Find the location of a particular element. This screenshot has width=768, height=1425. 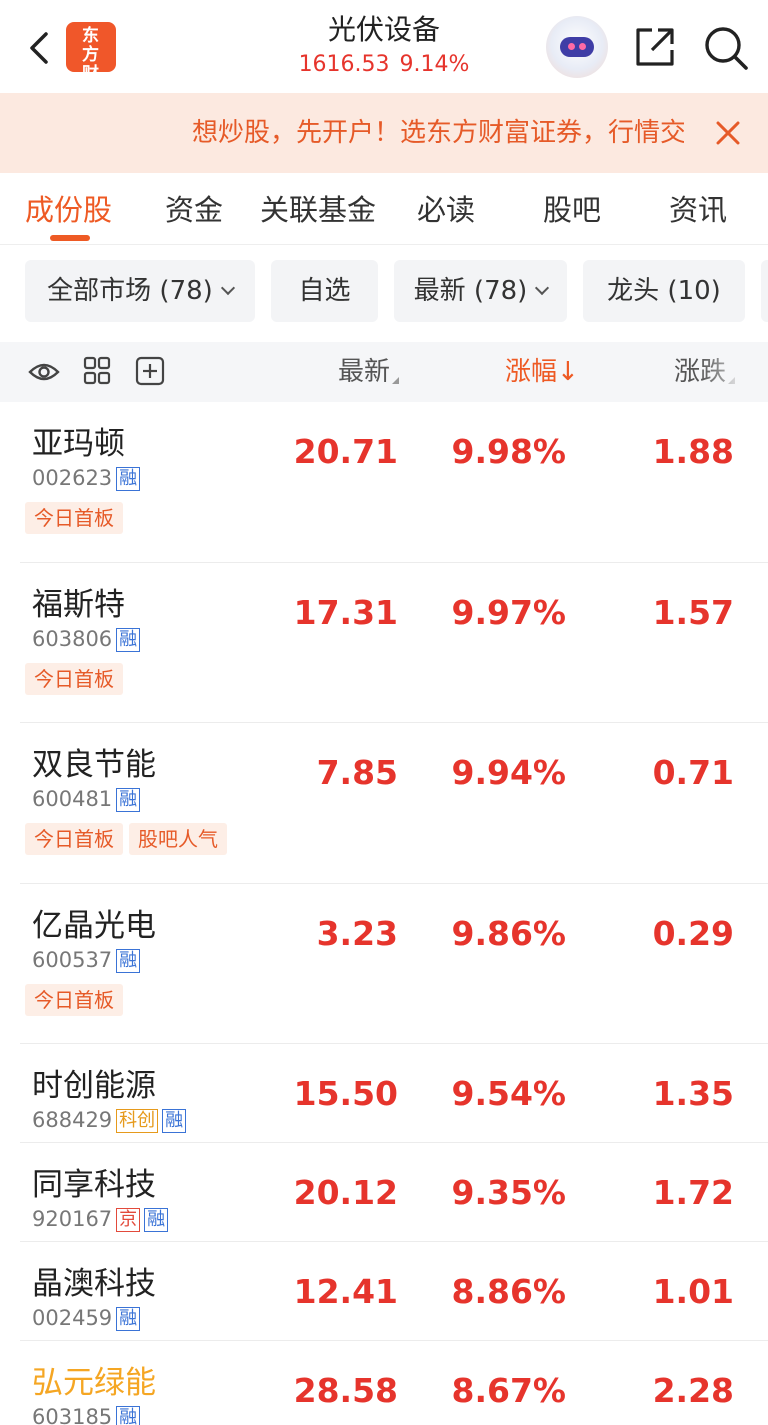

close-icon is located at coordinates (728, 133).